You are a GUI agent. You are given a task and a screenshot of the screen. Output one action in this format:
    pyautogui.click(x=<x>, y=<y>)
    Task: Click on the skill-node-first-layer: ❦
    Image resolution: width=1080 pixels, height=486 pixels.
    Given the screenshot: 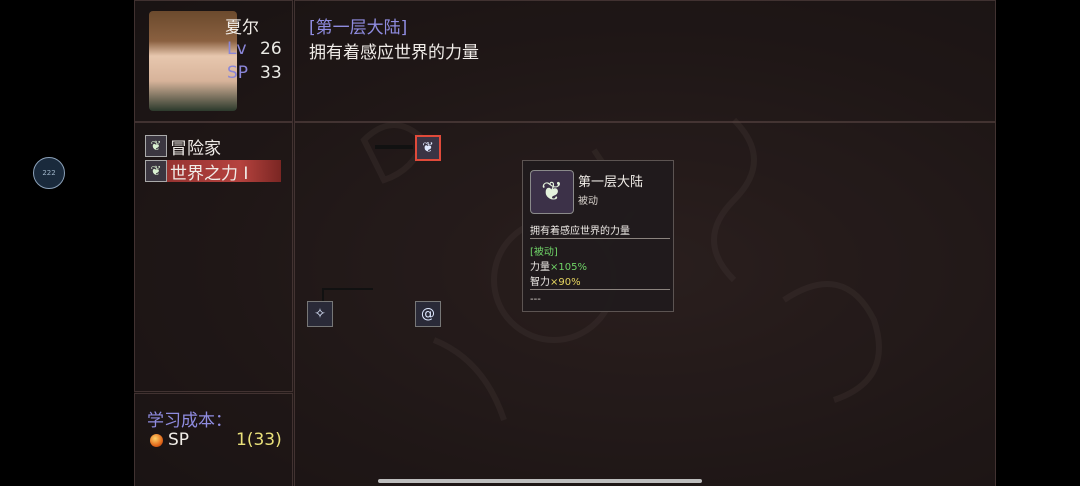 What is the action you would take?
    pyautogui.click(x=428, y=148)
    